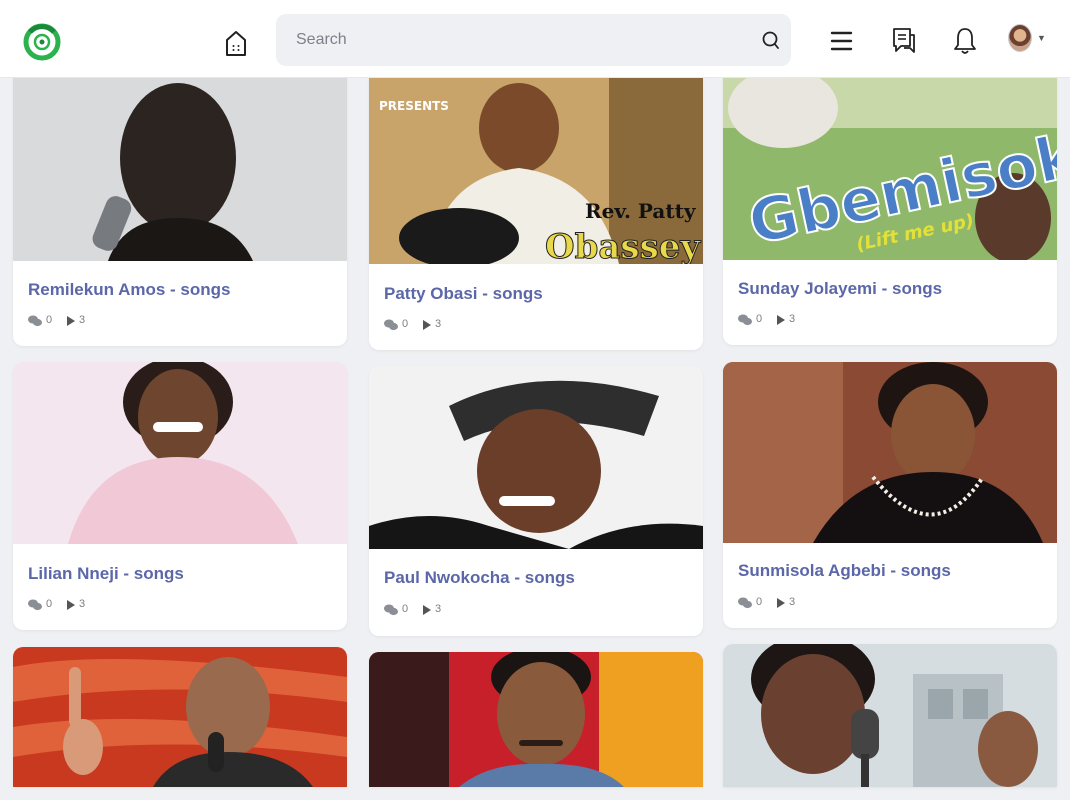  I want to click on user-menu: ▼, so click(1028, 39).